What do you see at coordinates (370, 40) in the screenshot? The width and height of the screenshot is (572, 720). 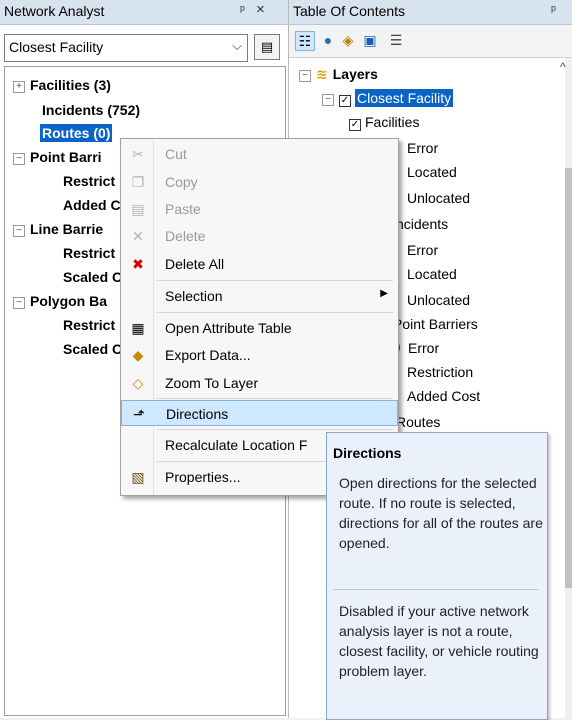 I see `list-by-selection-icon: ▣` at bounding box center [370, 40].